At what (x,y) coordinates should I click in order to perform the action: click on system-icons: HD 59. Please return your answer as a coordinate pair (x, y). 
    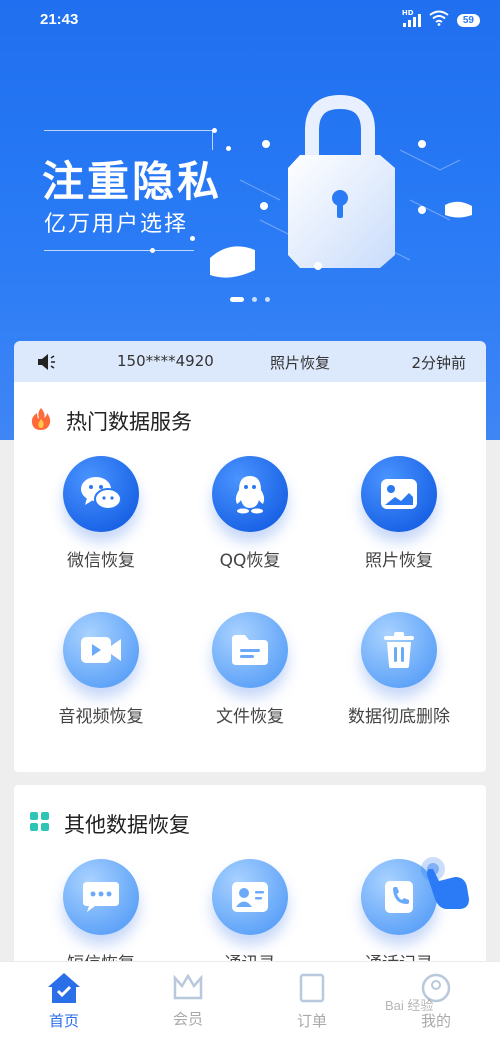
    Looking at the image, I should click on (441, 19).